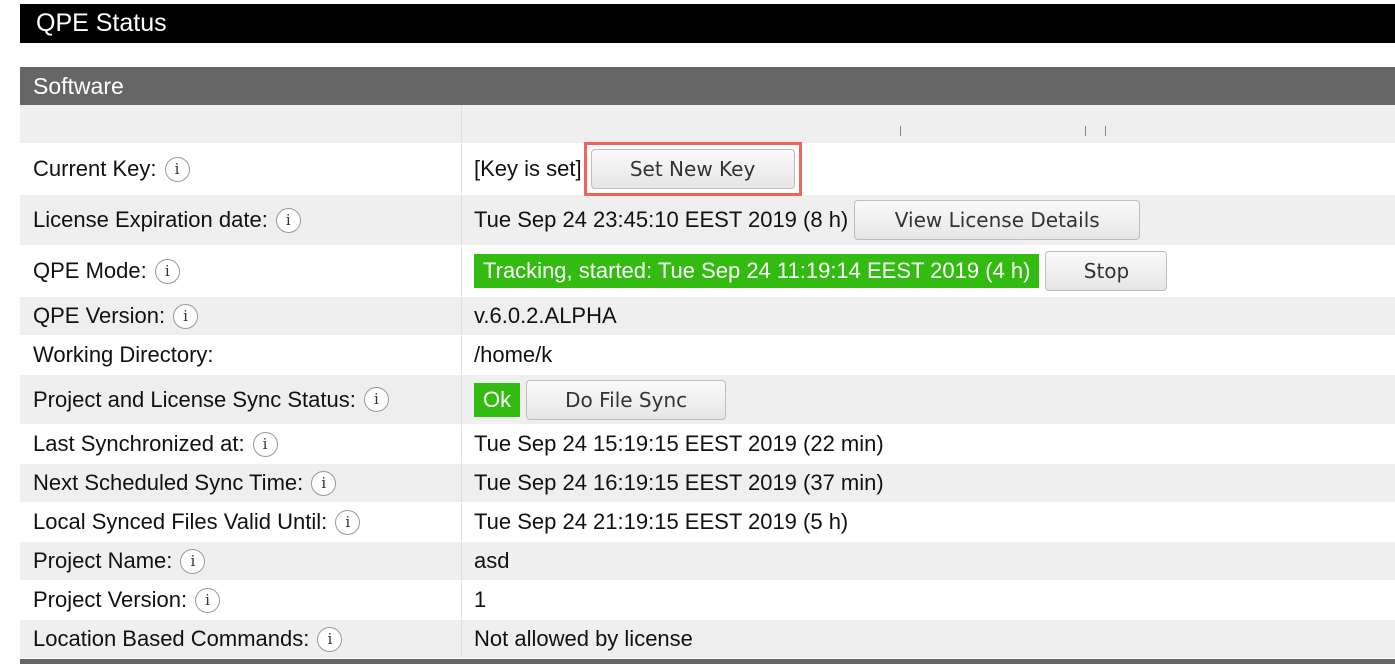 This screenshot has height=664, width=1395. Describe the element at coordinates (123, 354) in the screenshot. I see `working-directory-label: Working Directory:` at that location.